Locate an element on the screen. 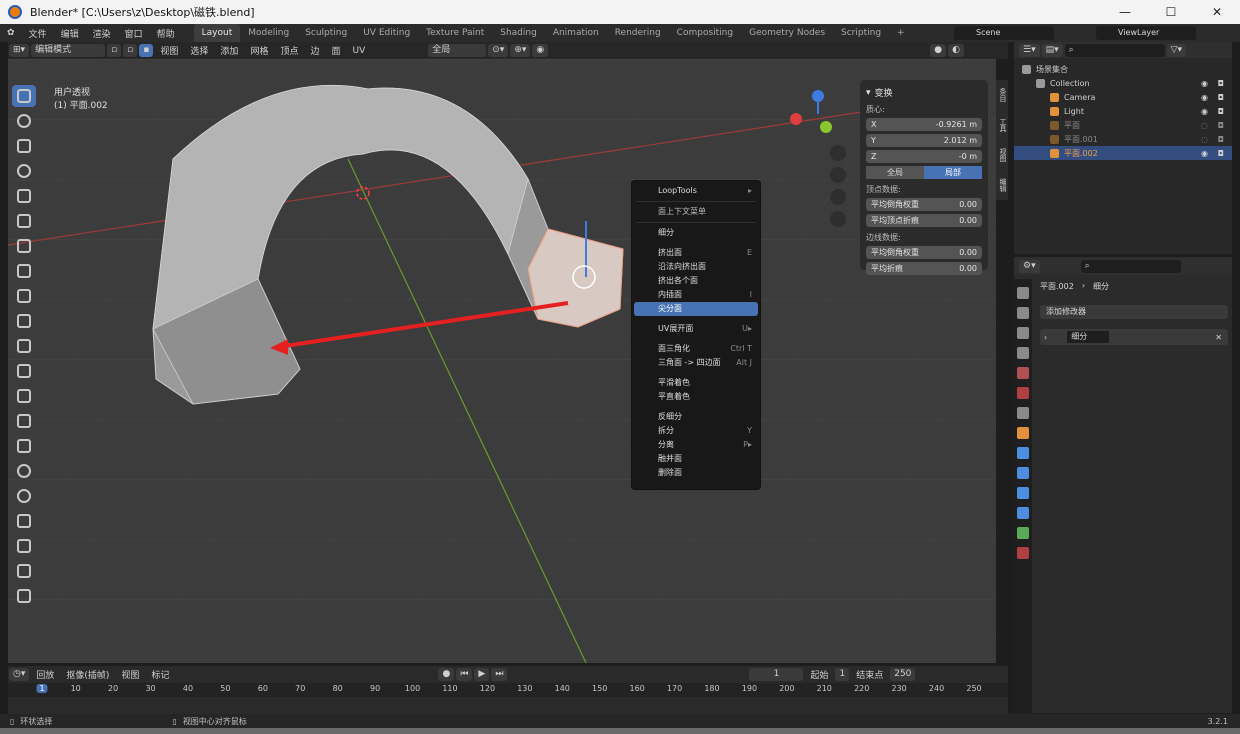 The image size is (1240, 734). play-icon: ▶ is located at coordinates (482, 674).